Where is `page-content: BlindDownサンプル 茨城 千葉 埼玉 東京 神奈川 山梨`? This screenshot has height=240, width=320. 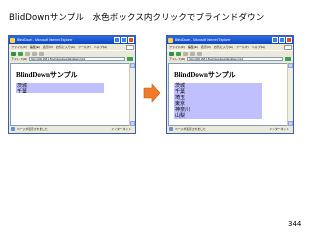 page-content: BlindDownサンプル 茨城 千葉 埼玉 東京 神奈川 山梨 is located at coordinates (228, 94).